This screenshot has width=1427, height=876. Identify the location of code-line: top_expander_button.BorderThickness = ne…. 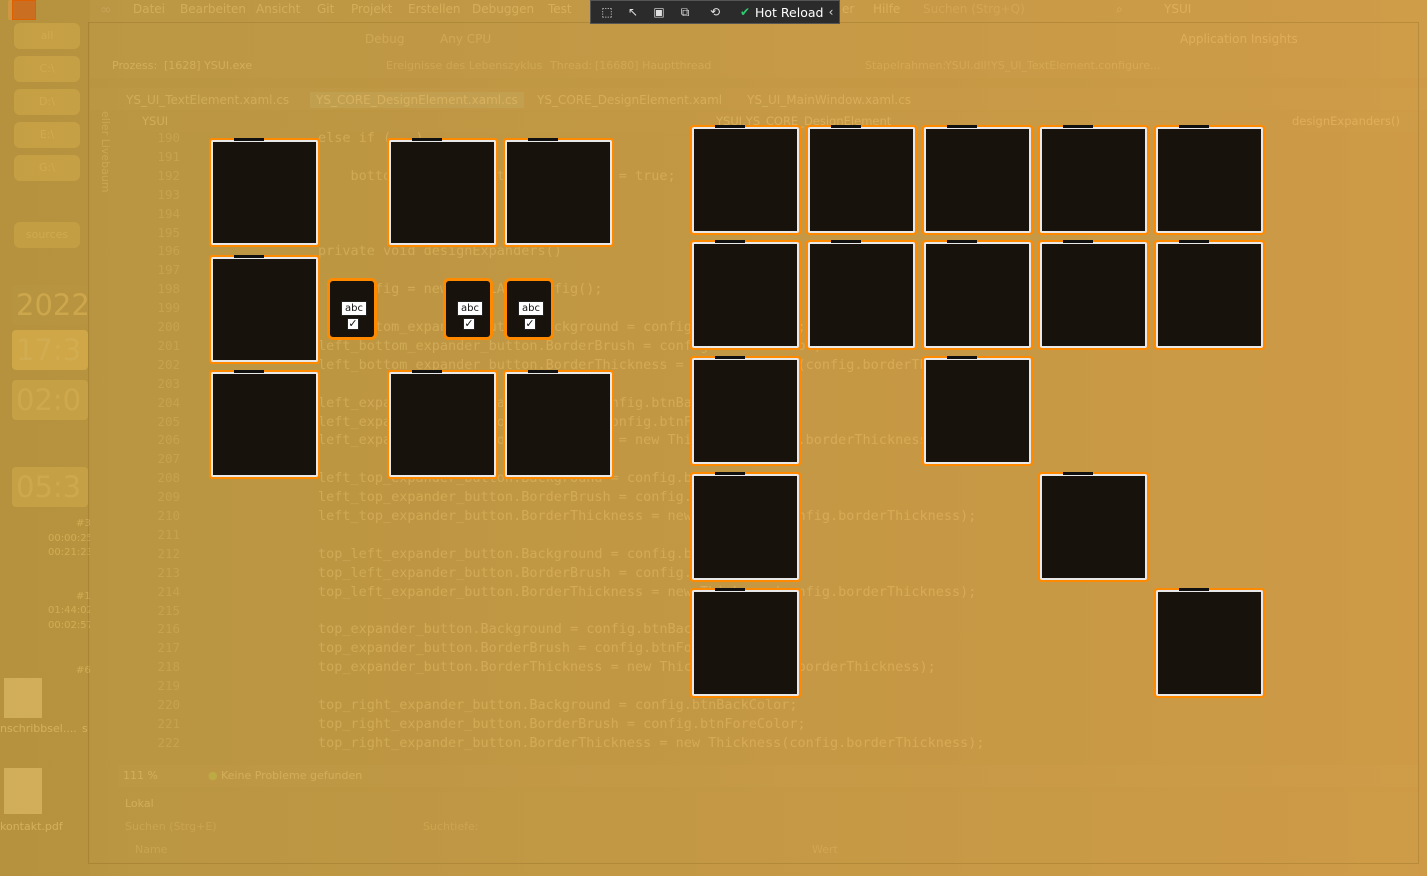
(627, 667).